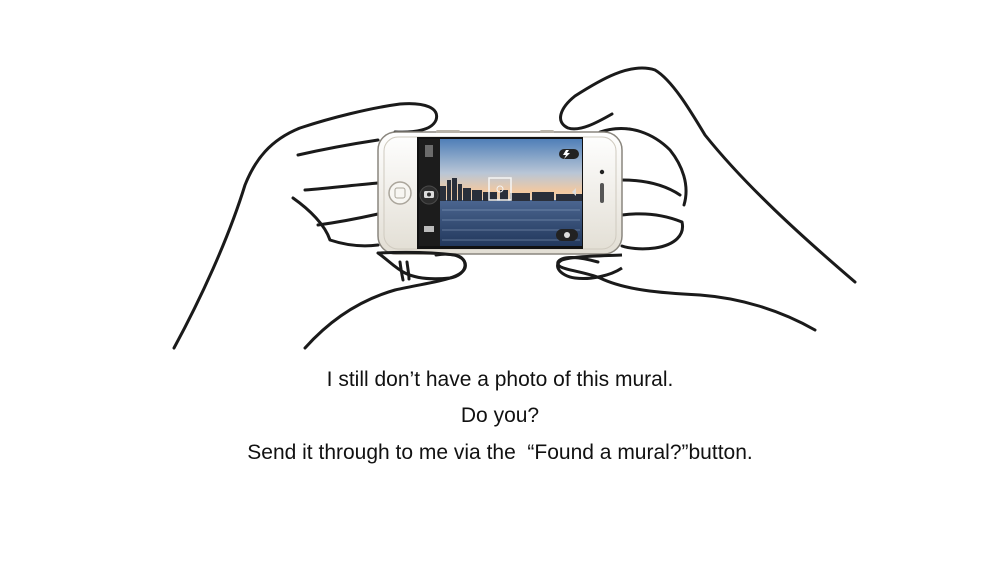  What do you see at coordinates (429, 151) in the screenshot?
I see `zoom-slider` at bounding box center [429, 151].